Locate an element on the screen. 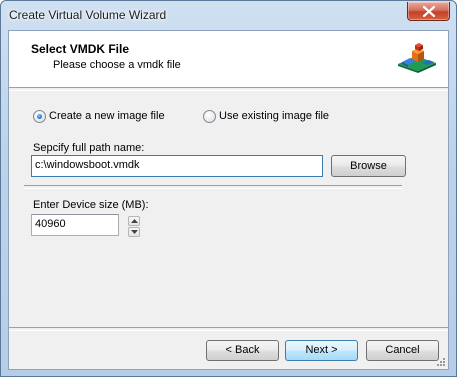 The image size is (457, 377). title-bar: Create Virtual Volume Wizard is located at coordinates (228, 16).